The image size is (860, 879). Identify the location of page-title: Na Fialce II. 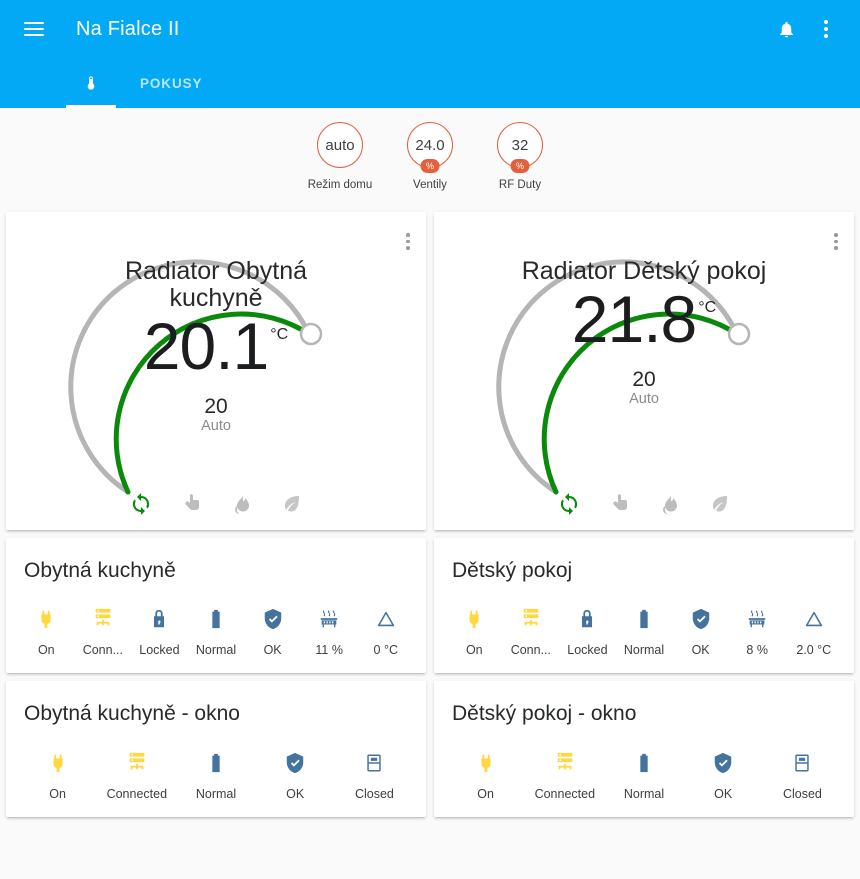
(128, 28).